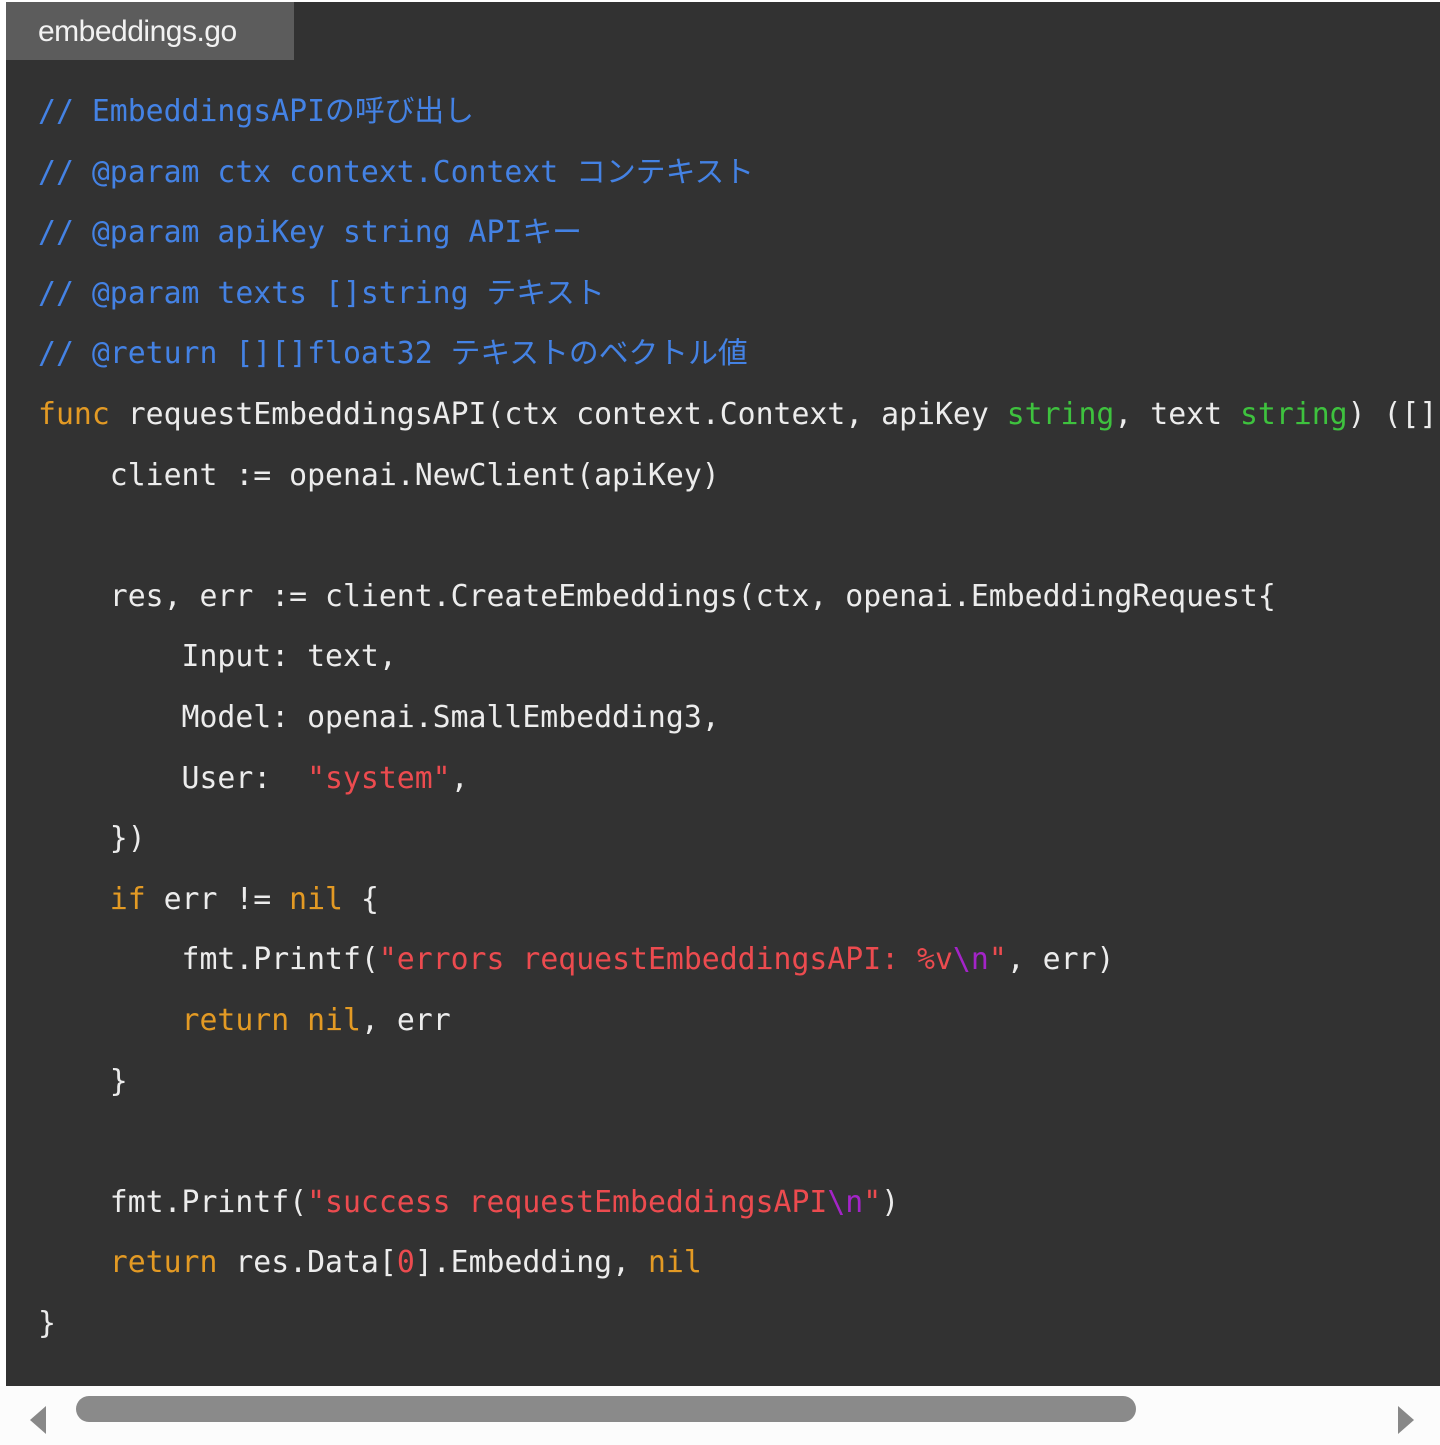 The width and height of the screenshot is (1440, 1445). I want to click on code-text-token: ), so click(890, 1202).